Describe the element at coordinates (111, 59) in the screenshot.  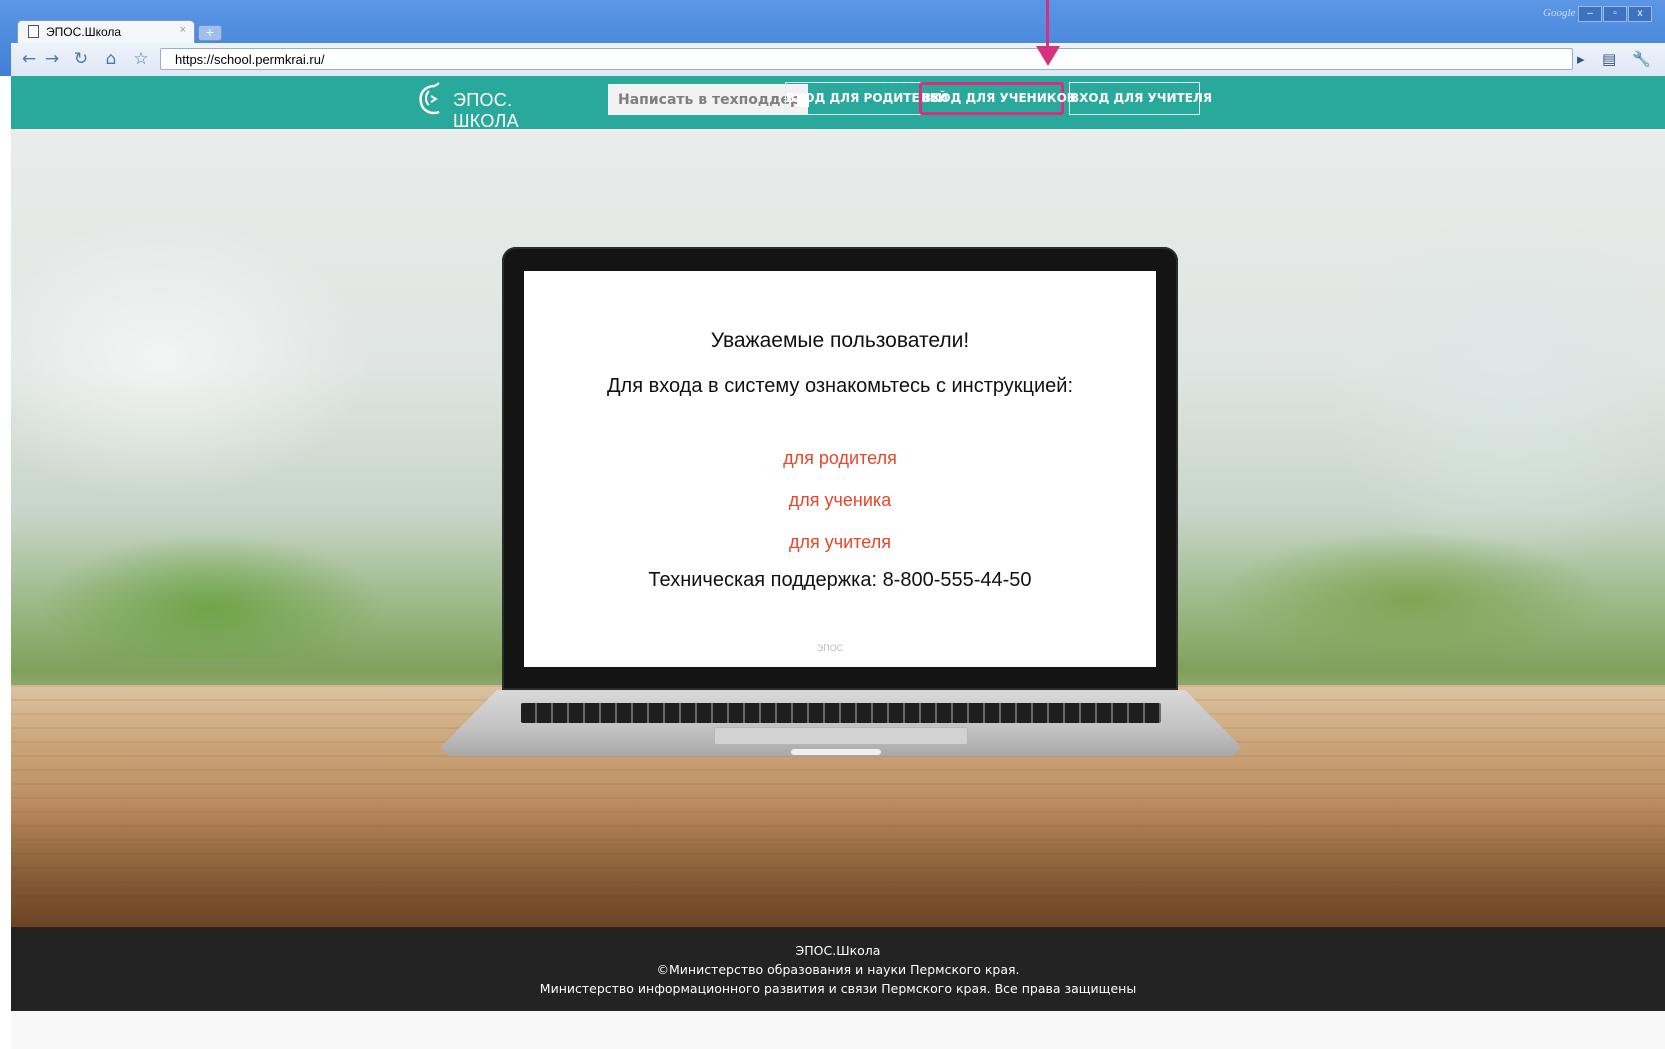
I see `home-icon: ⌂` at that location.